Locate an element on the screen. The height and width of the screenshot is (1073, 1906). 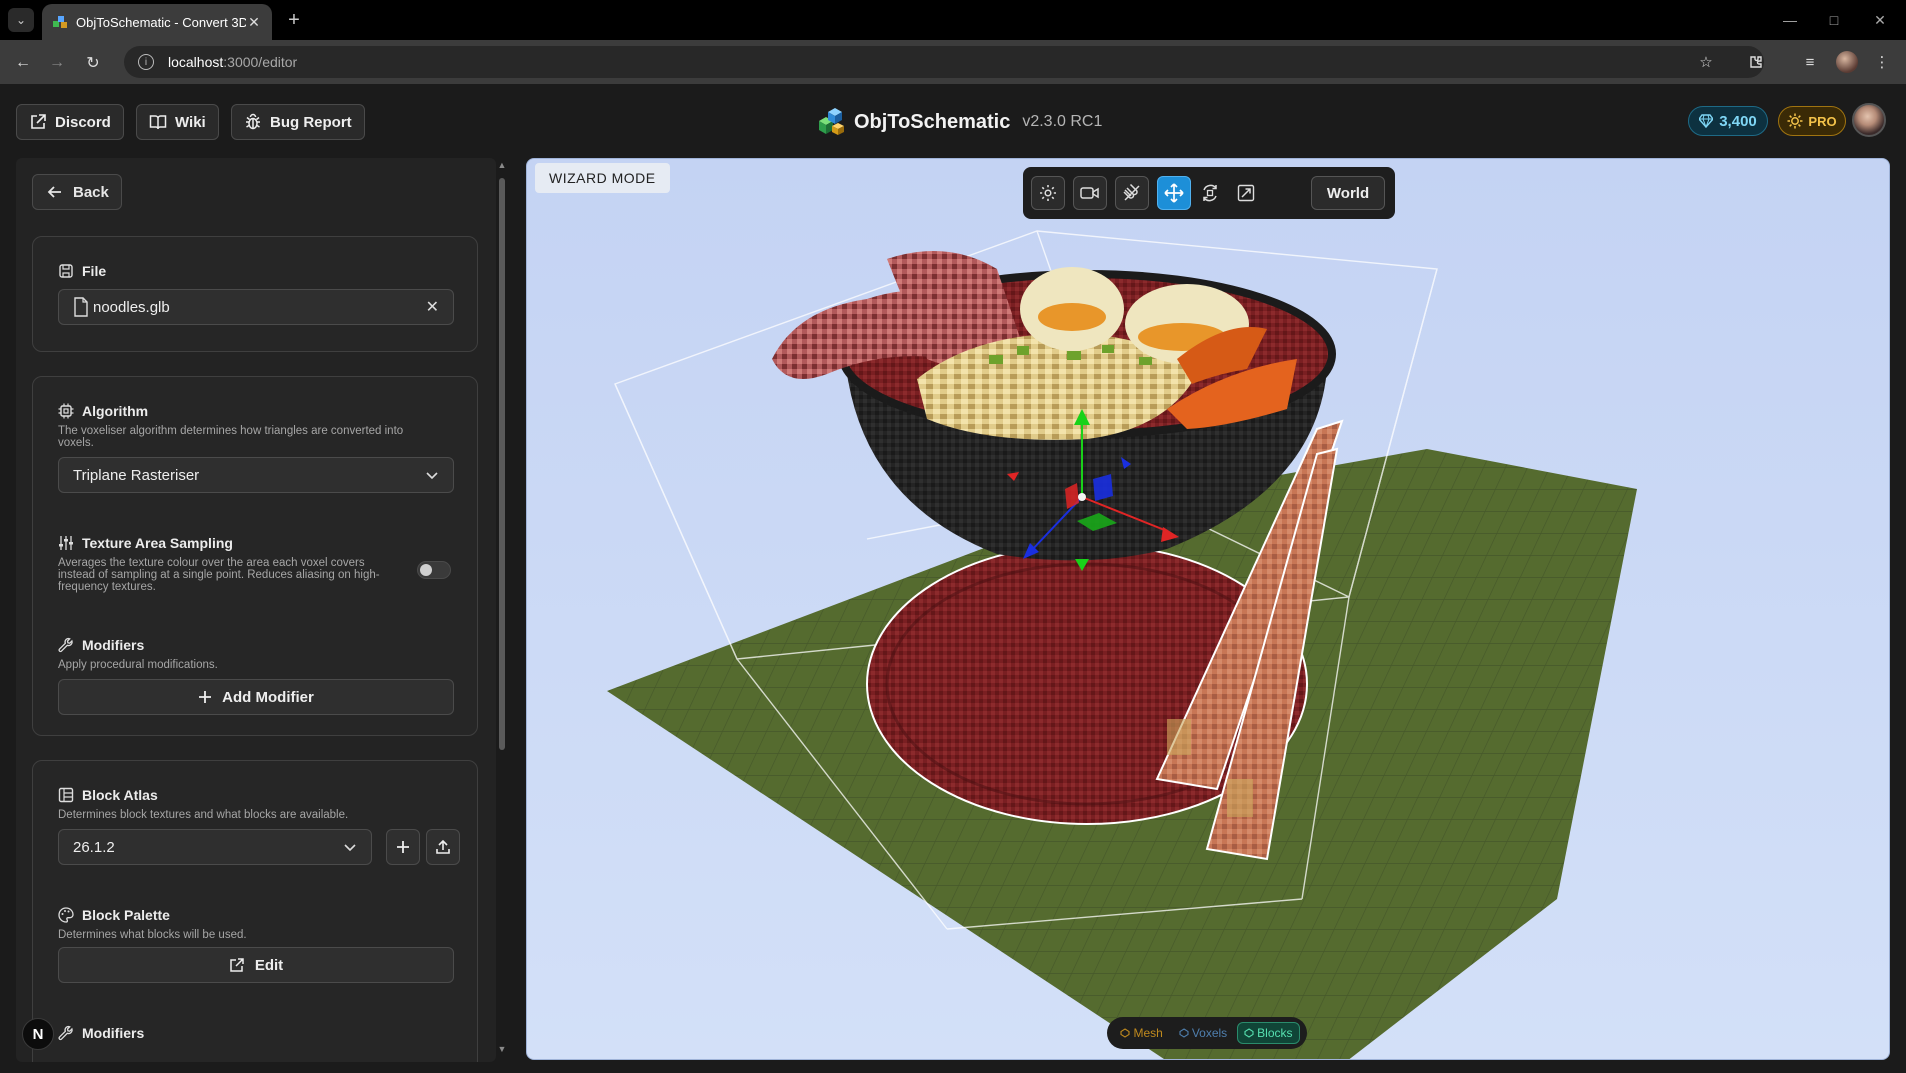
tab-title: ObjToSchematic - Convert 3D m is located at coordinates (161, 22).